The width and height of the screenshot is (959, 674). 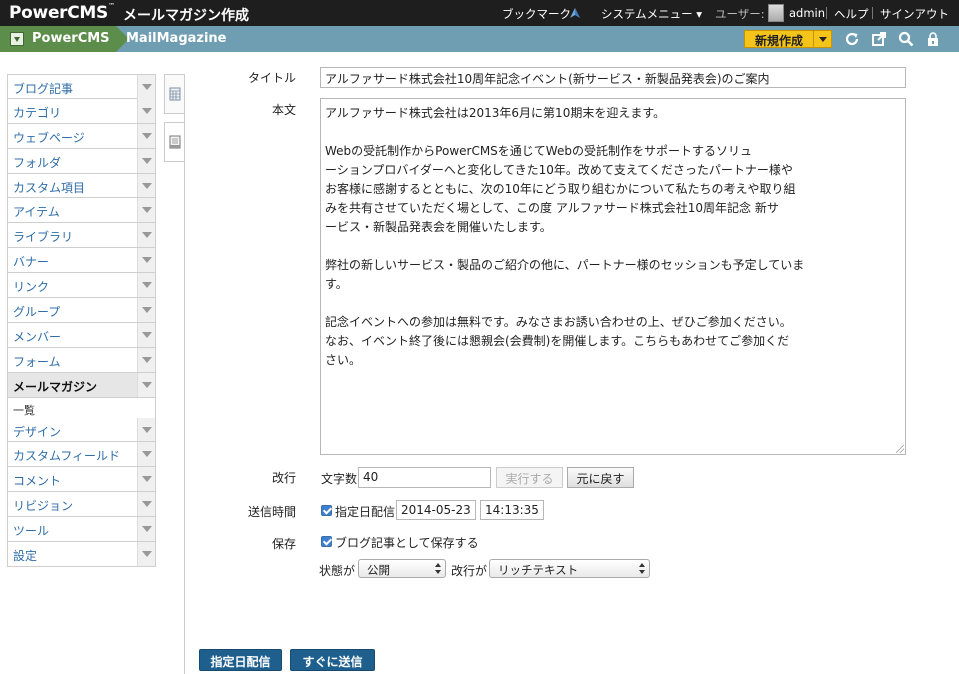 I want to click on help-link: ヘルプ, so click(x=851, y=14).